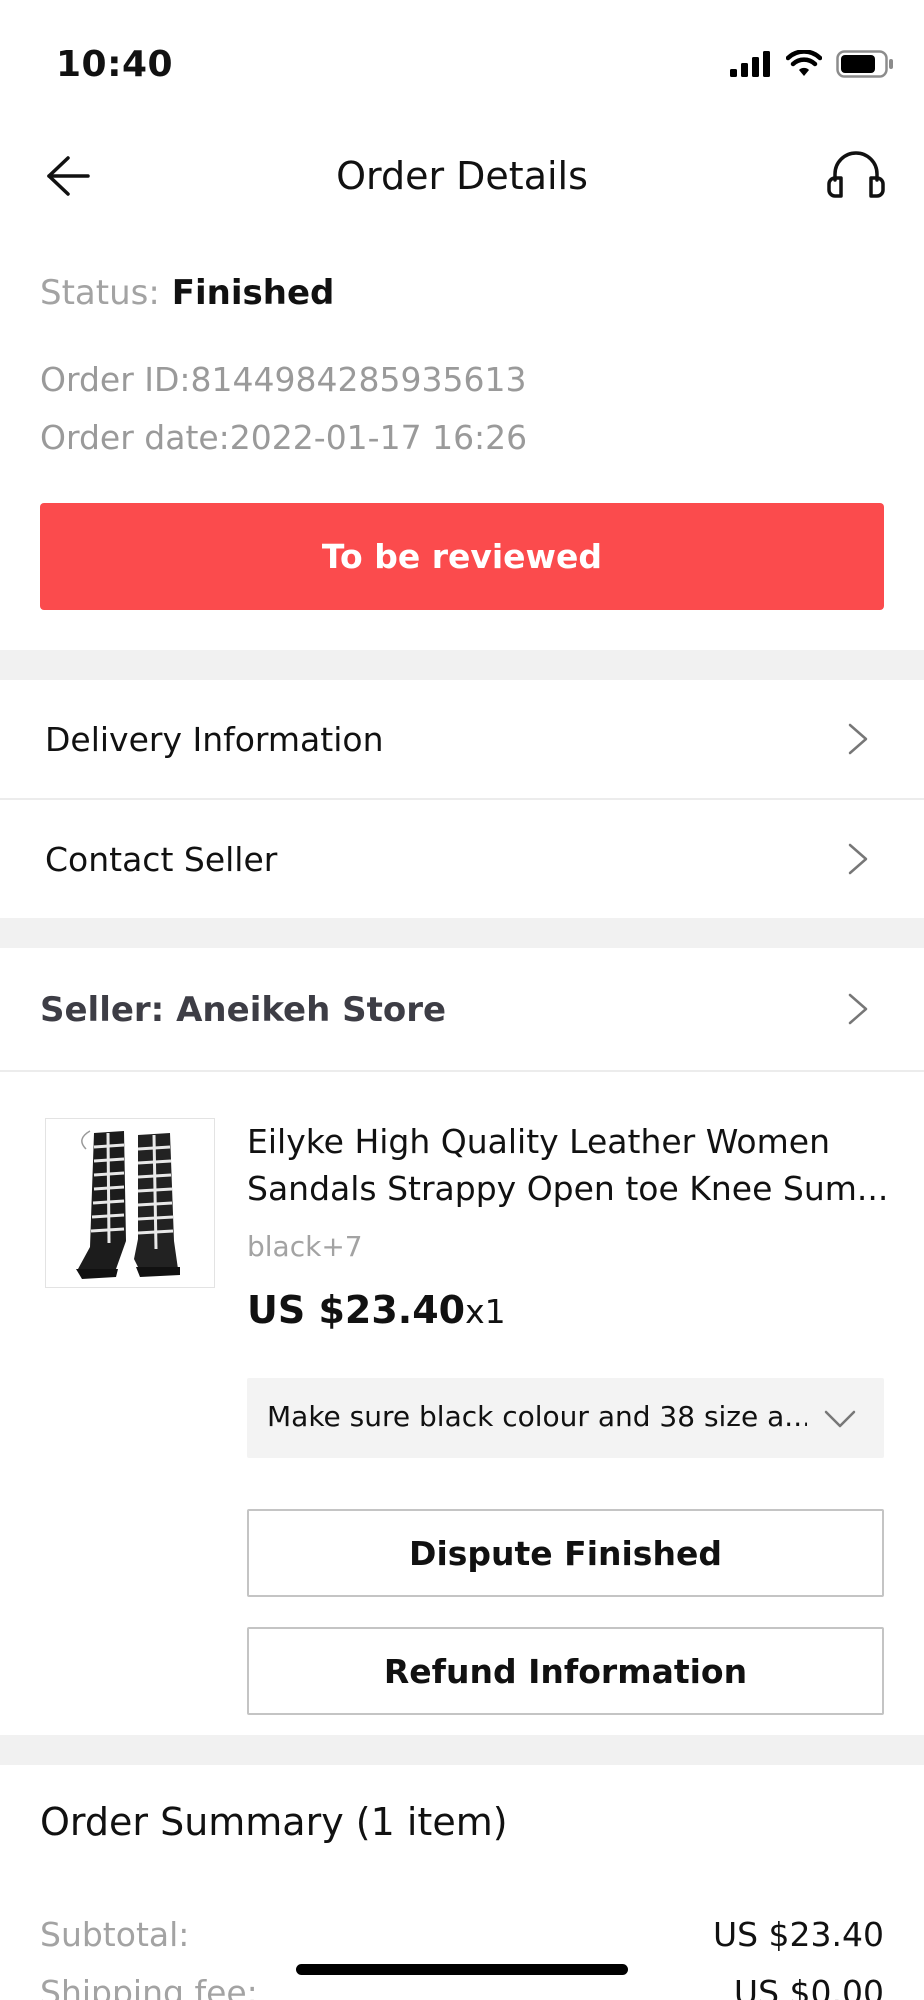  I want to click on nav-bar: Order Details, so click(462, 178).